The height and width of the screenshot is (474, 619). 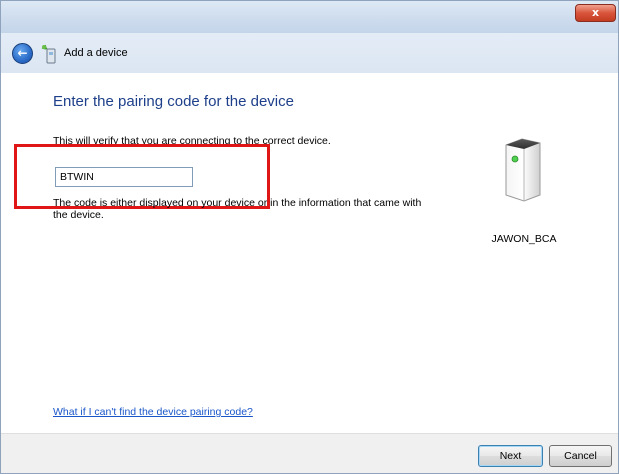 I want to click on close-button: x, so click(x=595, y=13).